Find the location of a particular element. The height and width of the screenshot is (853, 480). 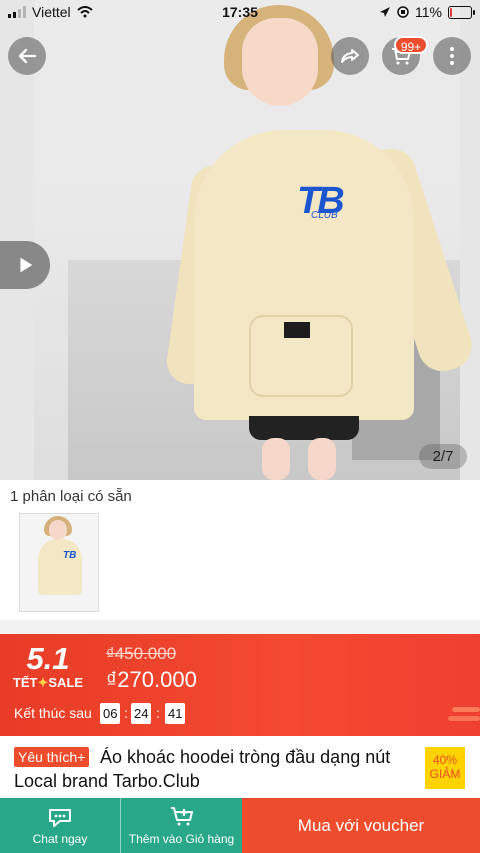

product-title-line-2: Local brand Tarbo.Club is located at coordinates (107, 781).